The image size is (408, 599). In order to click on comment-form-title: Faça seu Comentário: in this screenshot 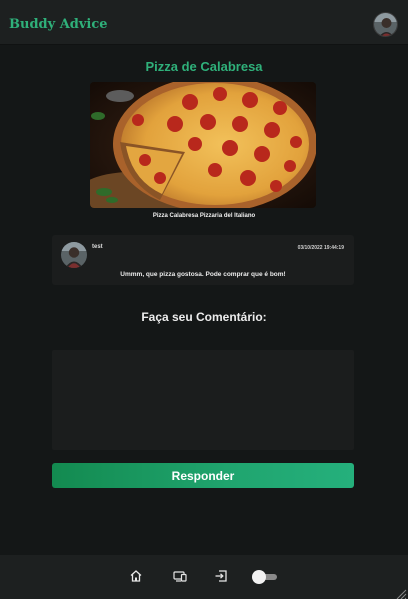, I will do `click(204, 317)`.